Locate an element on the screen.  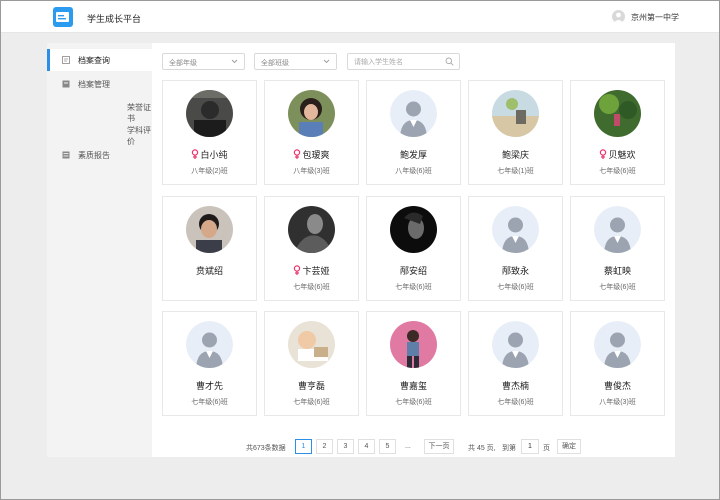
student-card: 贲斌绍 is located at coordinates (209, 248).